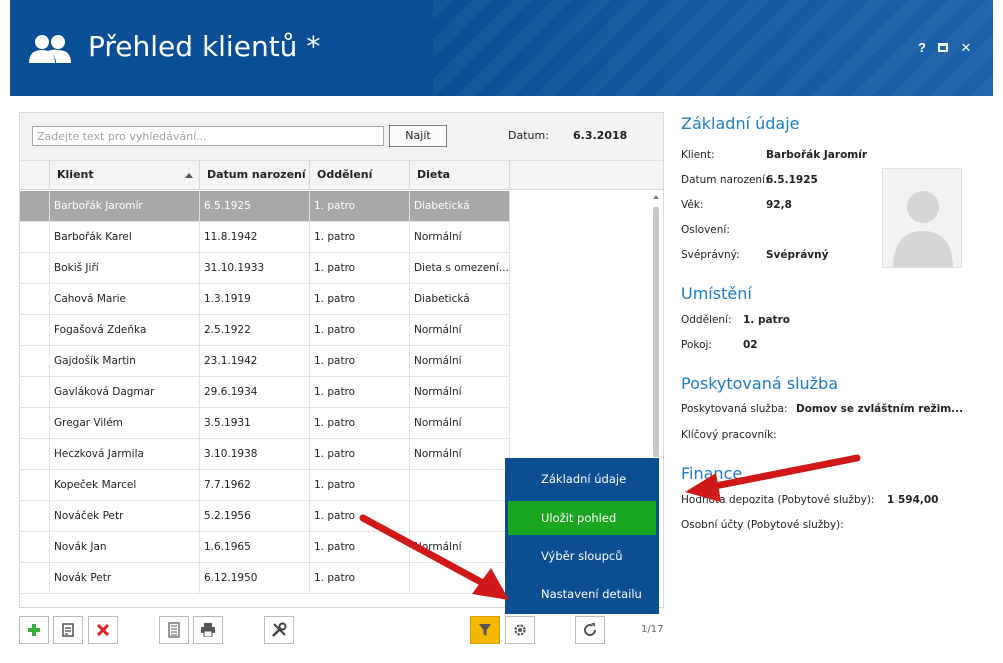  Describe the element at coordinates (125, 175) in the screenshot. I see `column-header-klient: Klient` at that location.